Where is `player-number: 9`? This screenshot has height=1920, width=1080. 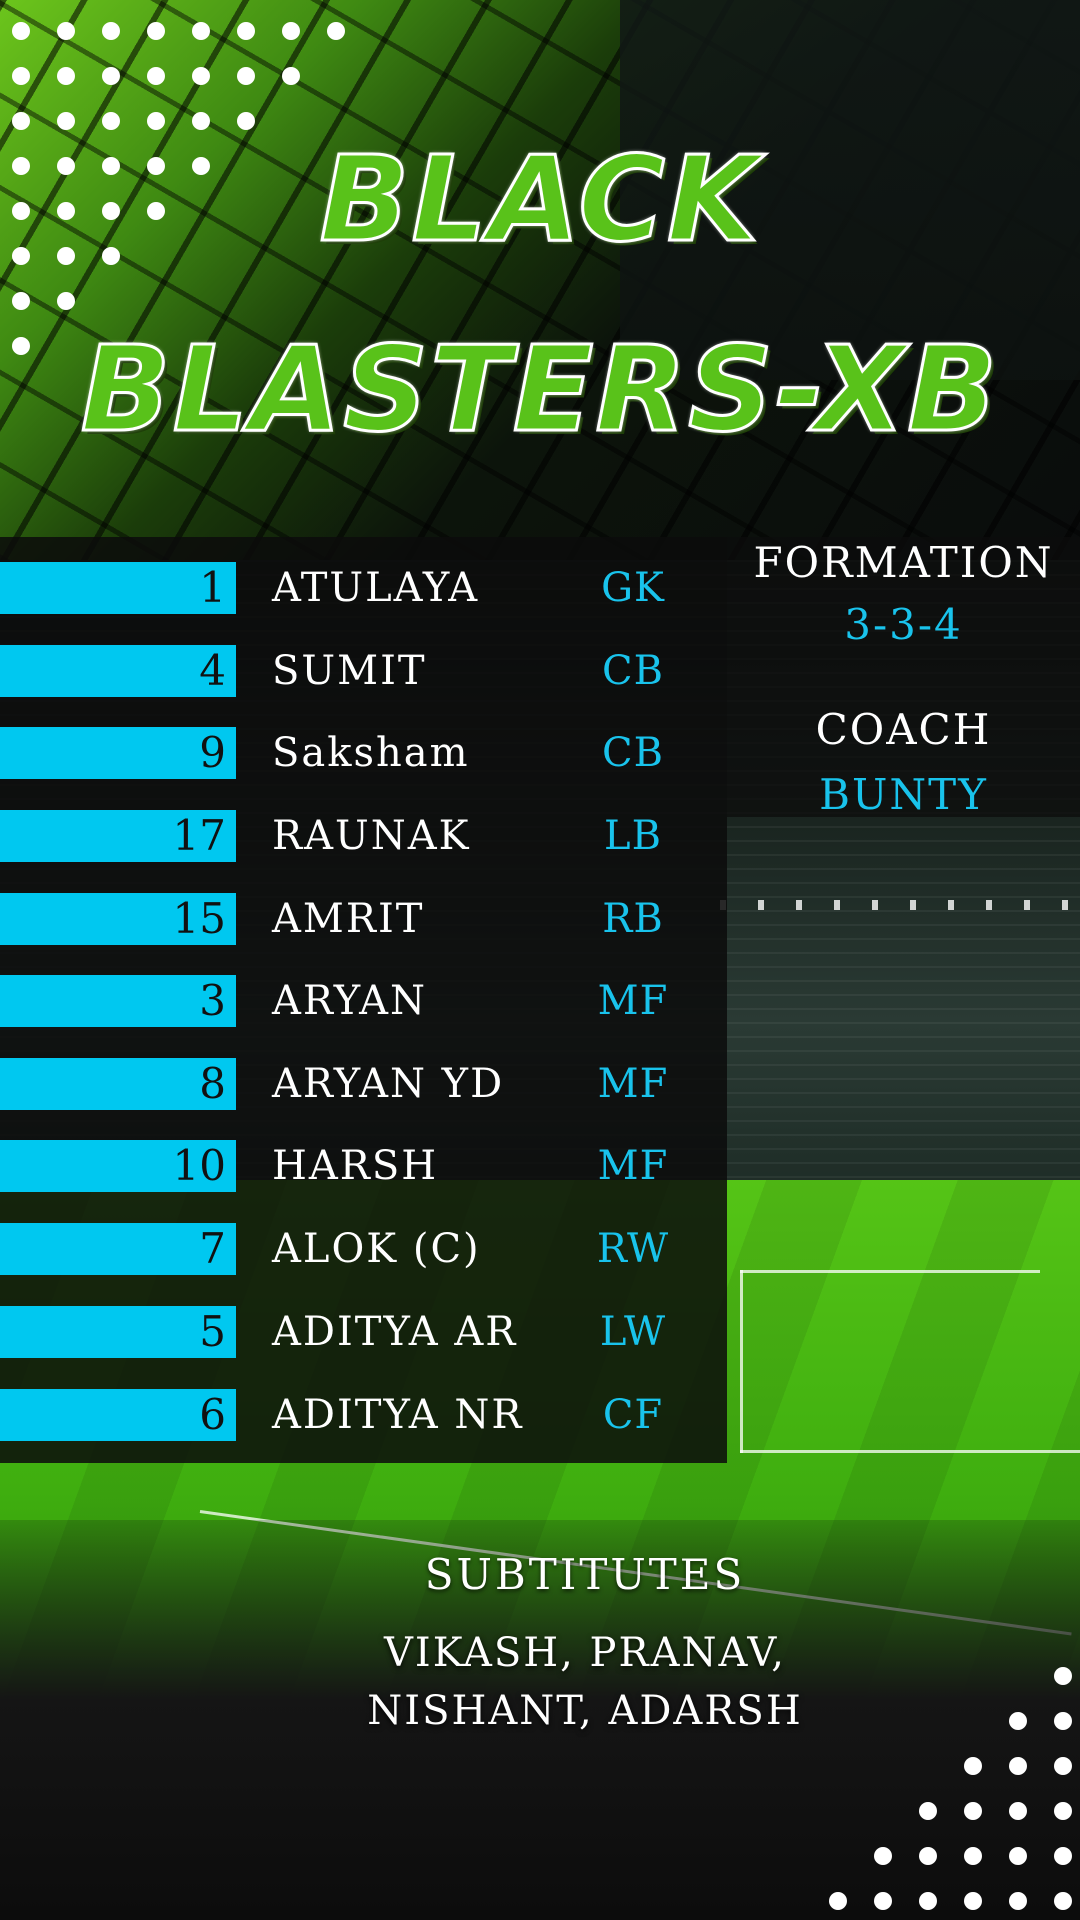 player-number: 9 is located at coordinates (212, 752).